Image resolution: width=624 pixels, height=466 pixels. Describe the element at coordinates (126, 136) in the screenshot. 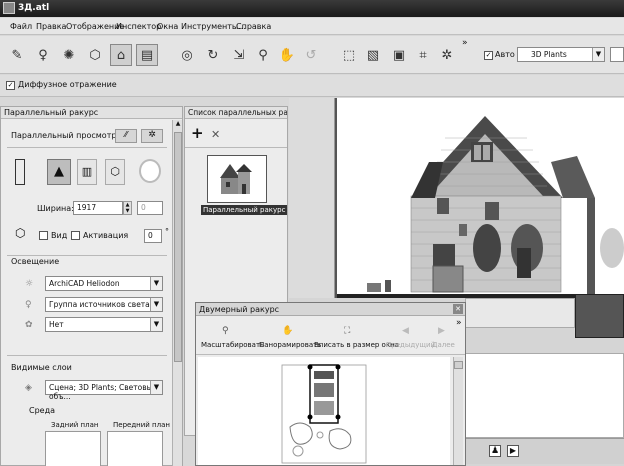

I see `projection-type-button: ⁄⁄` at that location.